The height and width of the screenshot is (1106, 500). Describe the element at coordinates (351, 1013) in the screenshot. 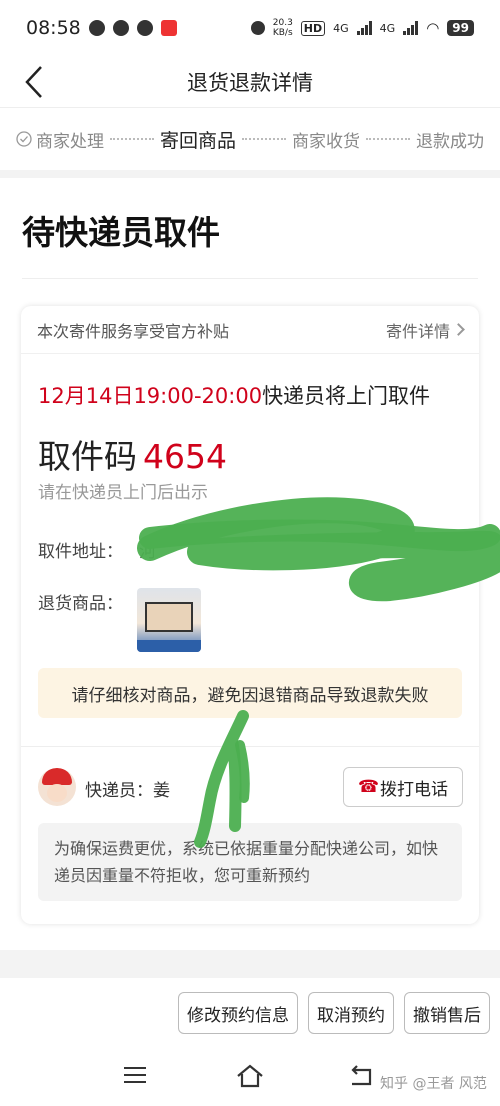

I see `cancel-appointment-button: 取消预约` at that location.